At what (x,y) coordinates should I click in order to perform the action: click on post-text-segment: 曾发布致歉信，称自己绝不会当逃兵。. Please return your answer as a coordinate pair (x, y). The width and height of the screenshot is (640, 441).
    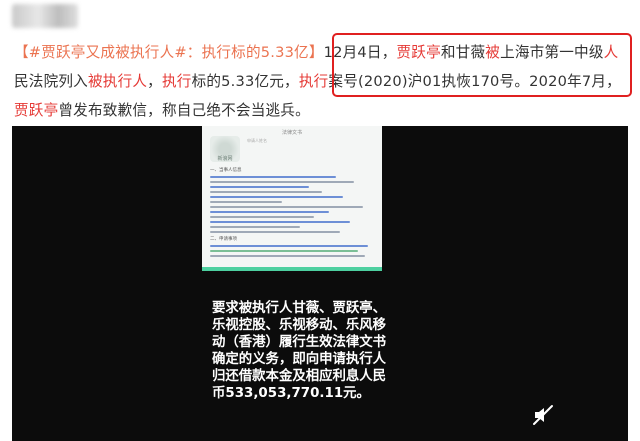
    Looking at the image, I should click on (184, 110).